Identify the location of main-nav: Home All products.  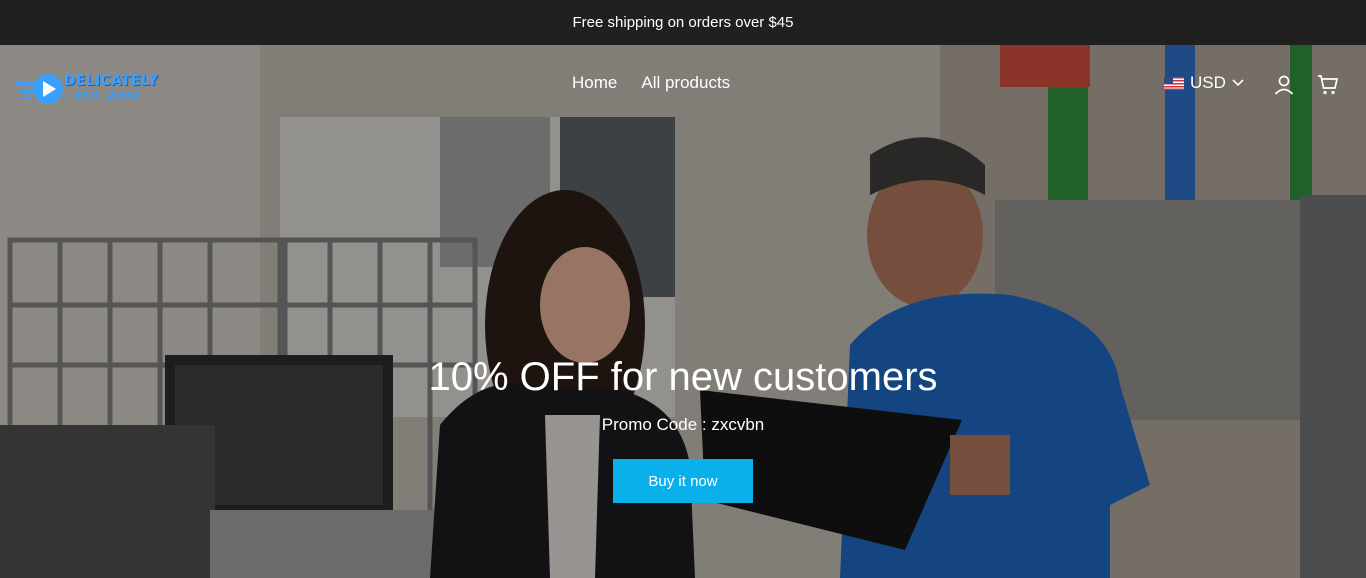
(651, 83).